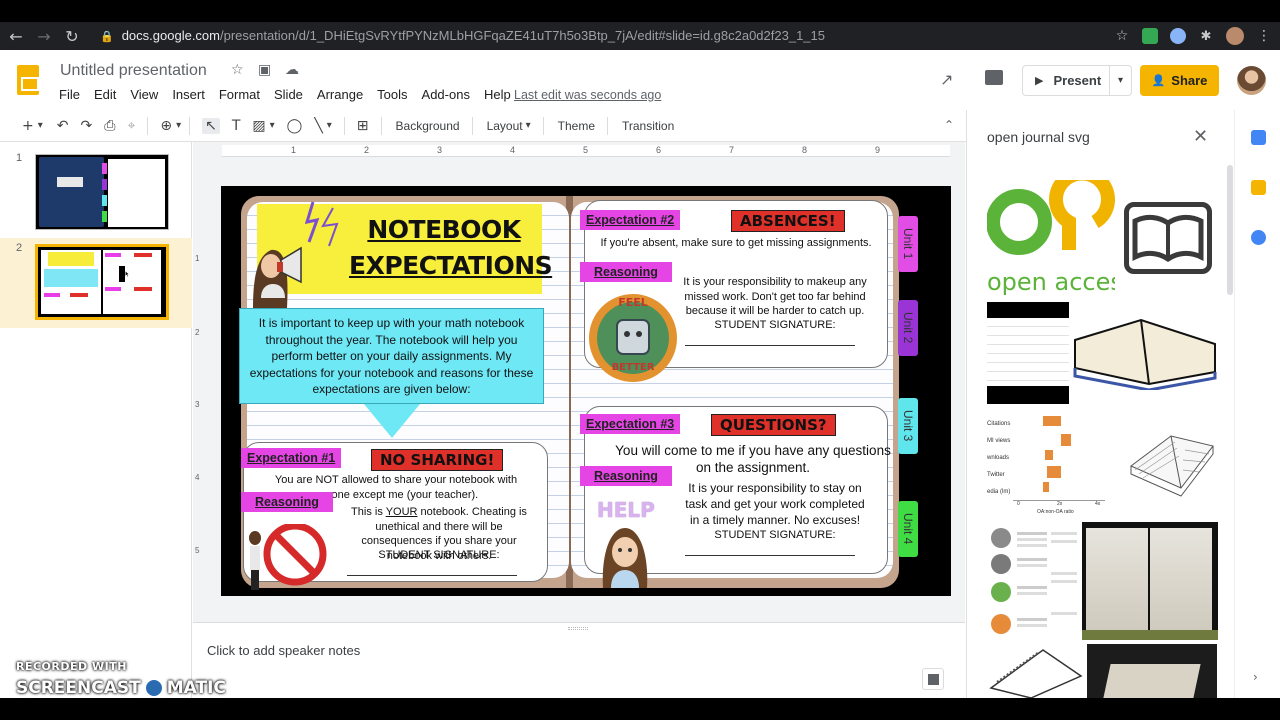  Describe the element at coordinates (292, 70) in the screenshot. I see `cloud-status-icon: ☁` at that location.